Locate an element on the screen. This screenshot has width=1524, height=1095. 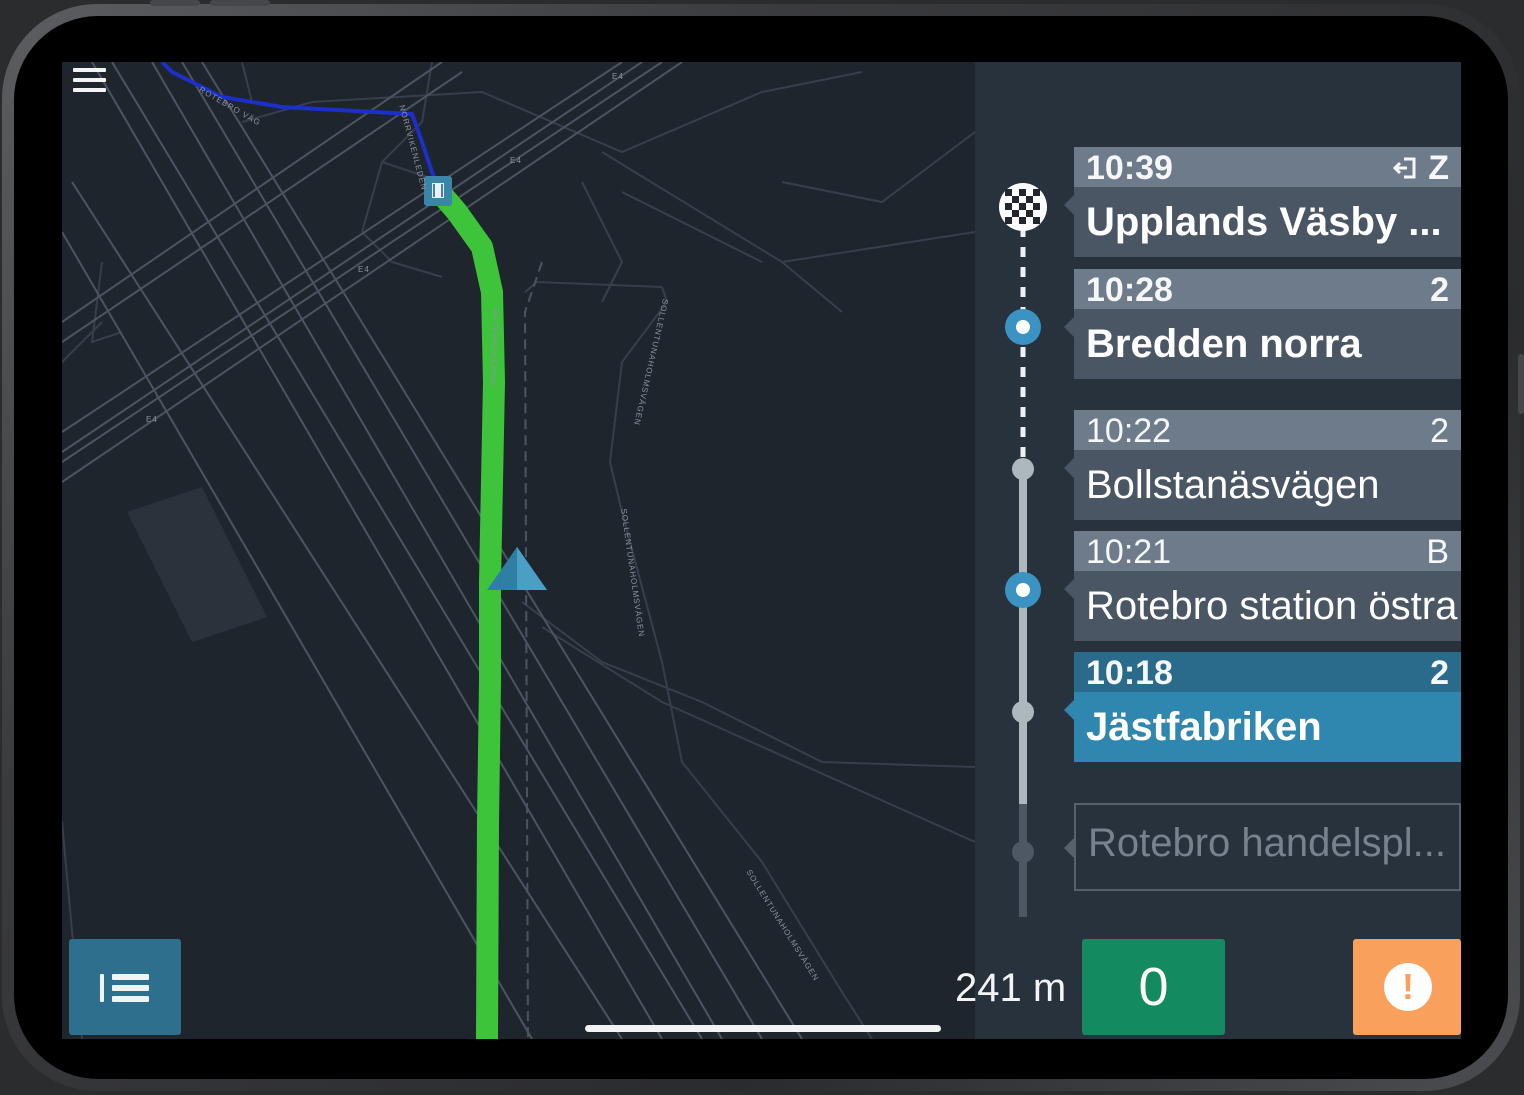
stop-dot-rotebro-handelsplats is located at coordinates (1023, 852).